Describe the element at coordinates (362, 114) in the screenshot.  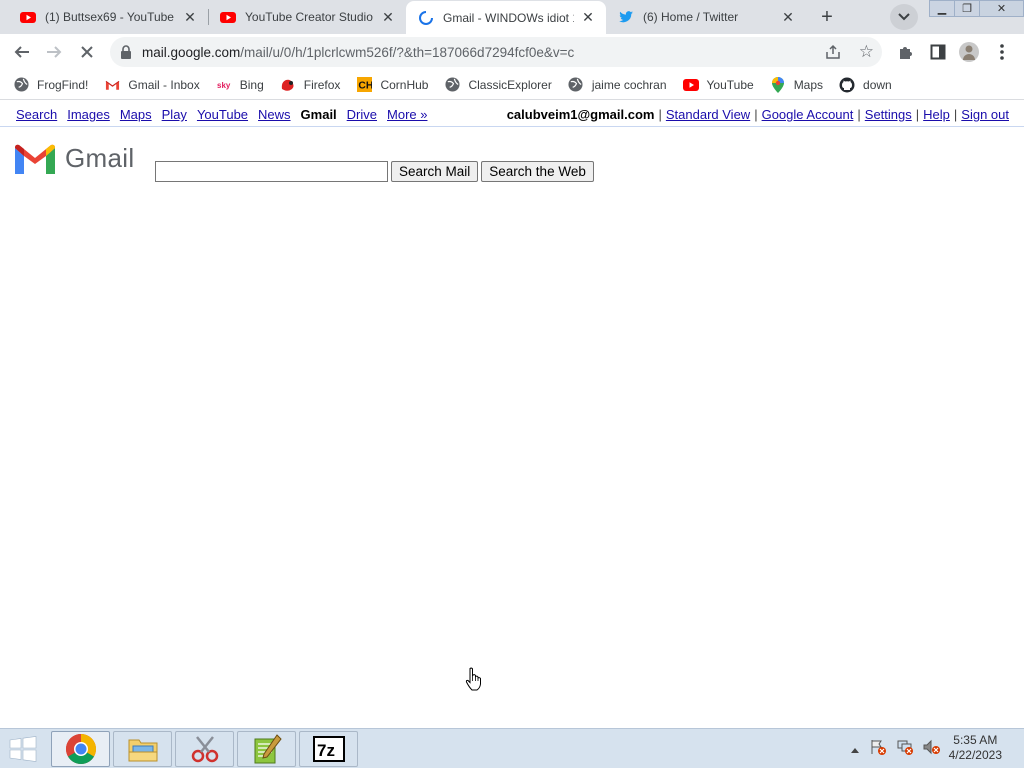
I see `gbar-link-drive: Drive` at that location.